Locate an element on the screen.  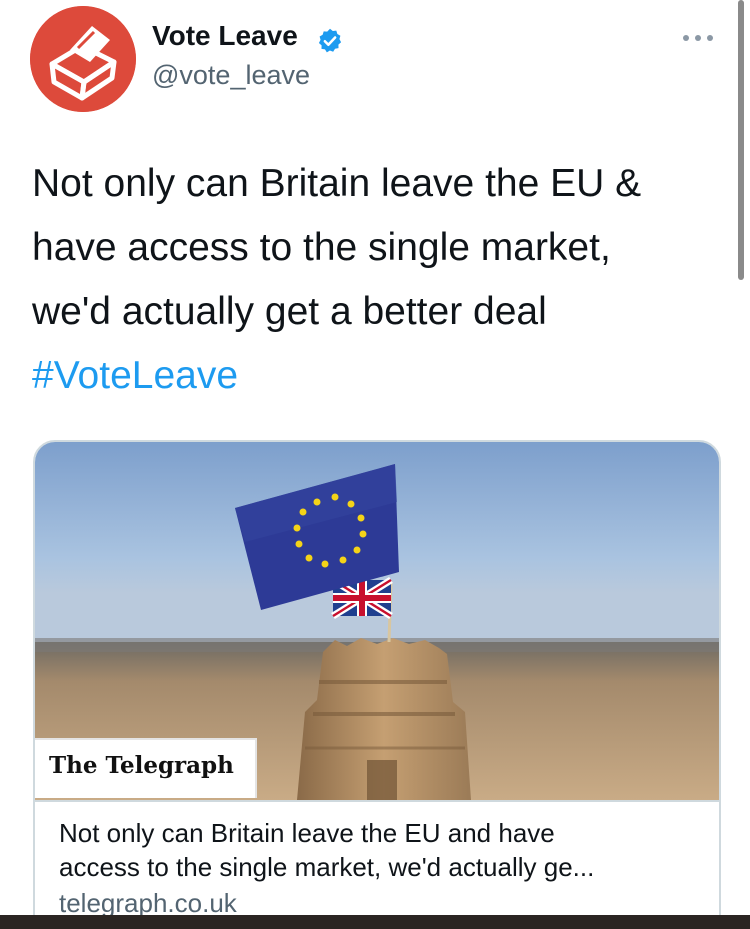
tweet-text-line: we'd actually get a better deal is located at coordinates (289, 311).